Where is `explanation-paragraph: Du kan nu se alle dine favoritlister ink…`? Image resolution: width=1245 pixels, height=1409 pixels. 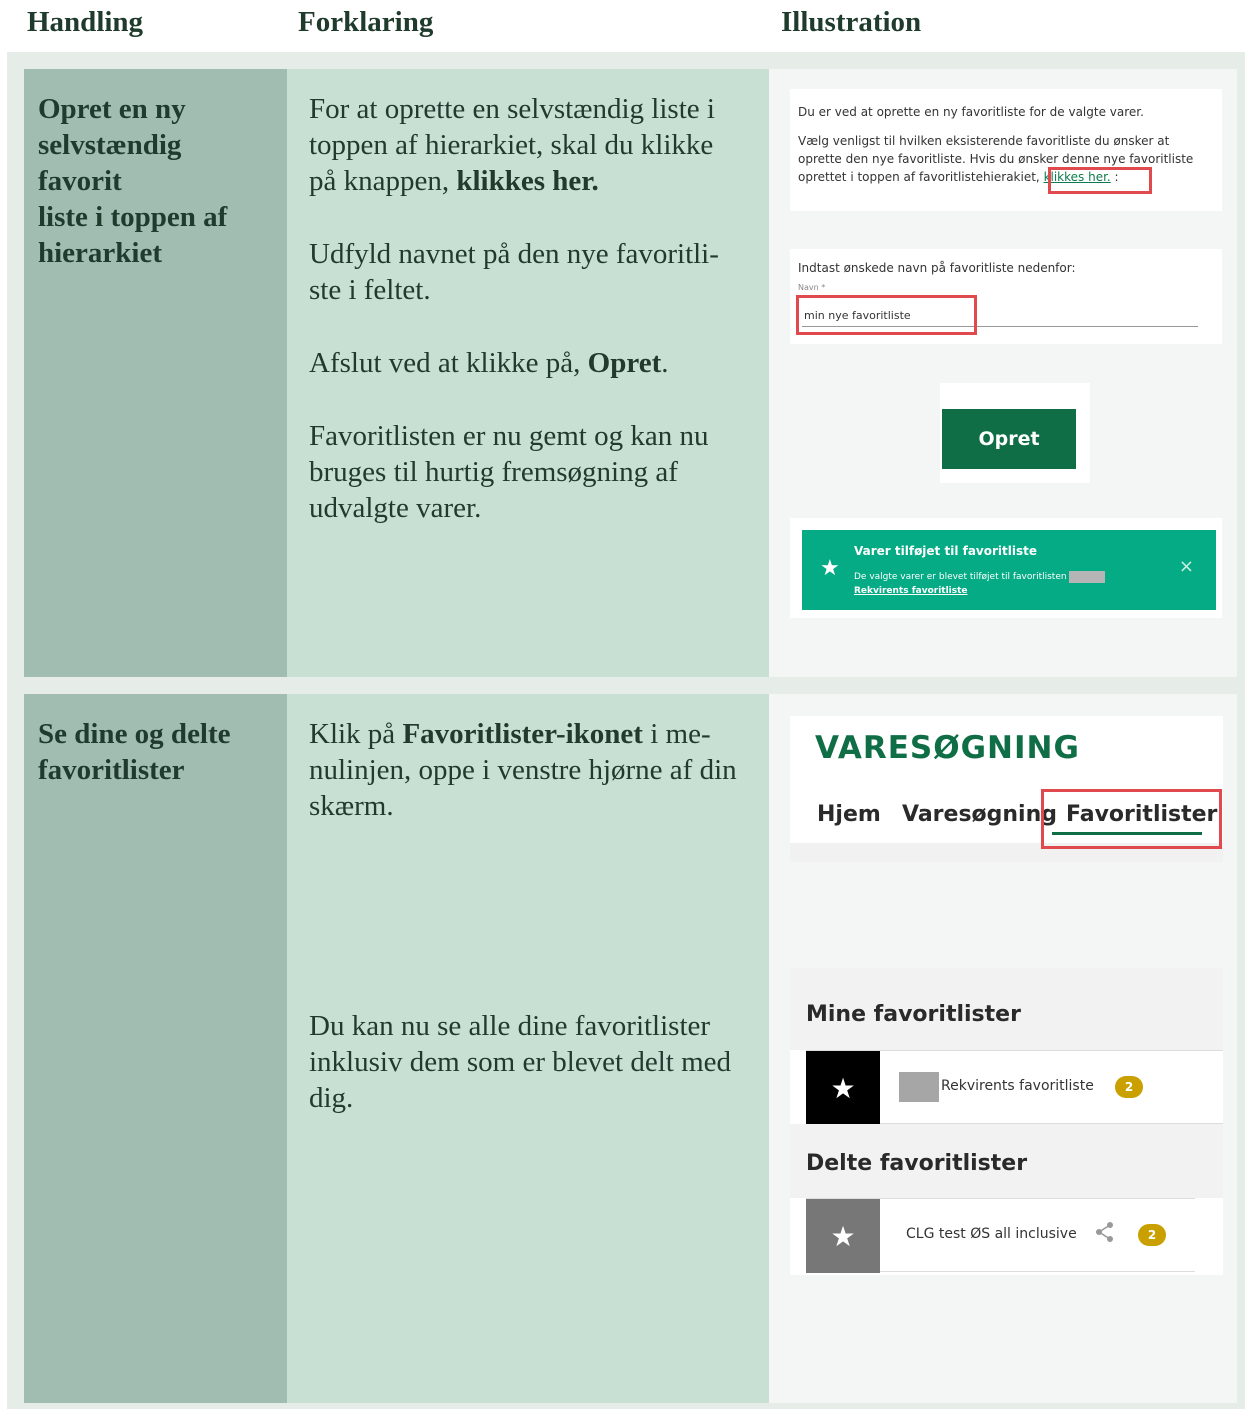 explanation-paragraph: Du kan nu se alle dine favoritlister ink… is located at coordinates (520, 1062).